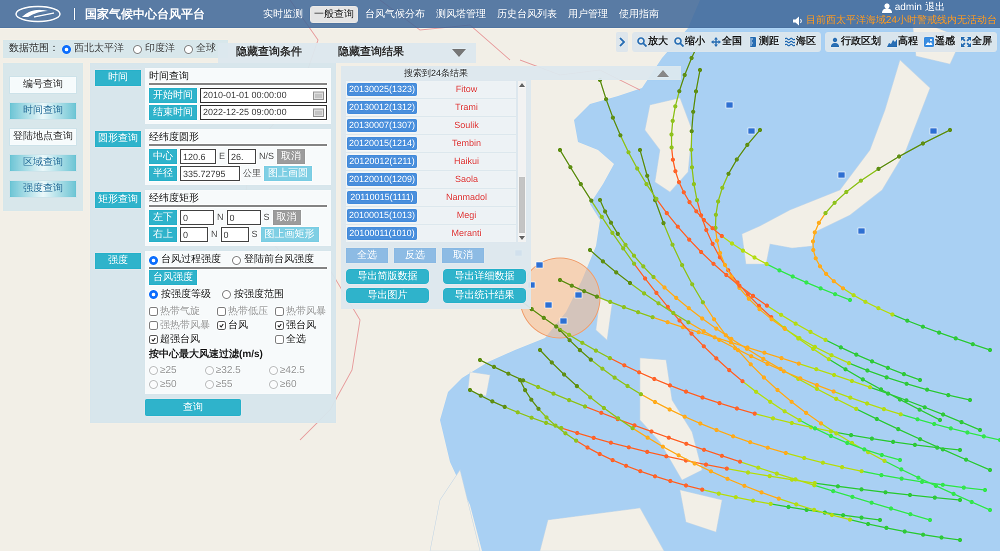 The image size is (1000, 551). What do you see at coordinates (431, 125) in the screenshot?
I see `result-row: 20130007(1307) Soulik` at bounding box center [431, 125].